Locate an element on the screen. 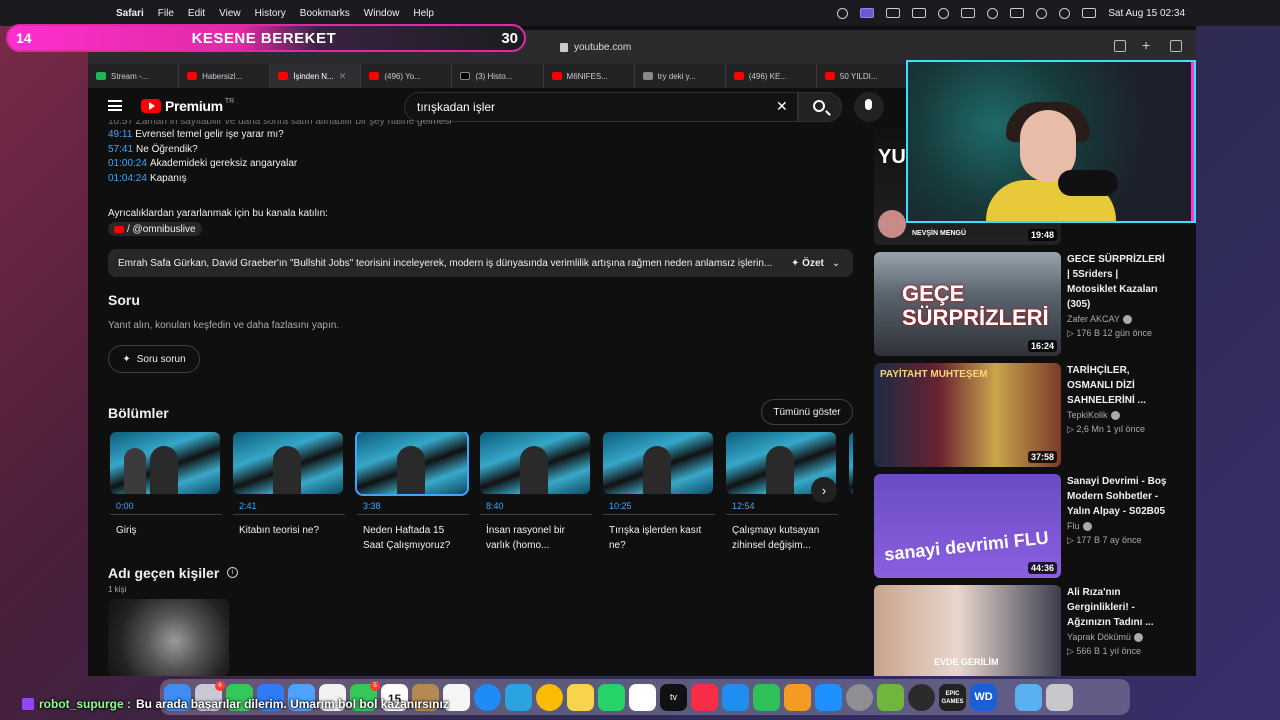 This screenshot has height=720, width=1280. apple-tv-icon: tv is located at coordinates (673, 697).